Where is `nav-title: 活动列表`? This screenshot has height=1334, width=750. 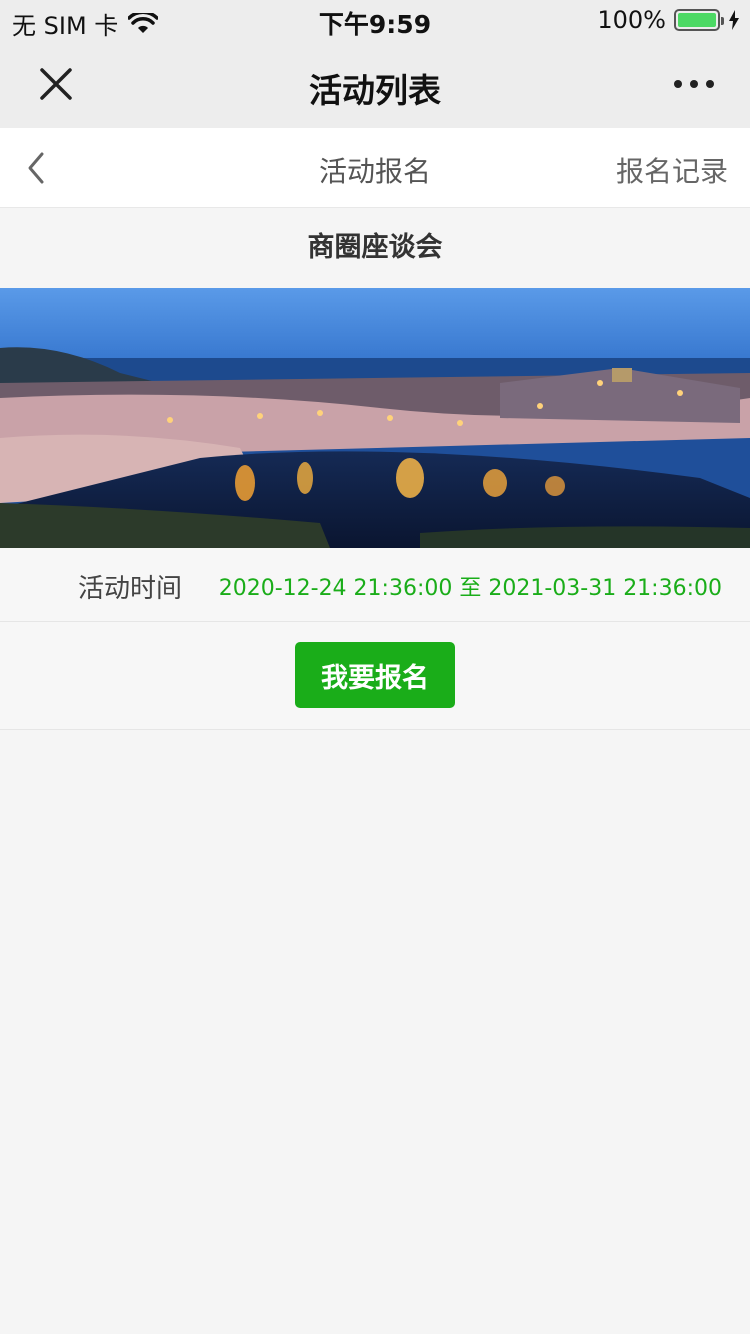 nav-title: 活动列表 is located at coordinates (375, 90).